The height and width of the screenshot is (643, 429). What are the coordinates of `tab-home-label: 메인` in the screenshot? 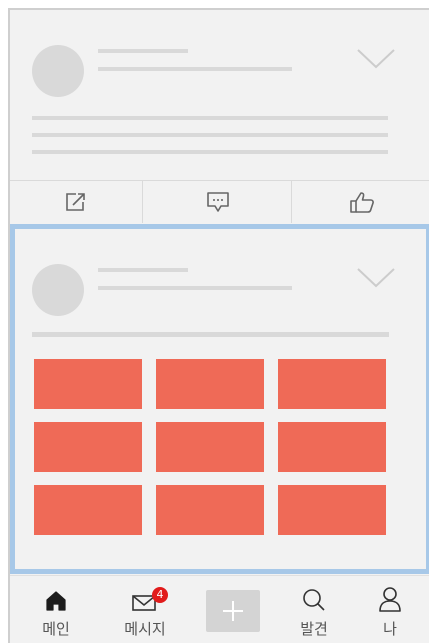 It's located at (56, 629).